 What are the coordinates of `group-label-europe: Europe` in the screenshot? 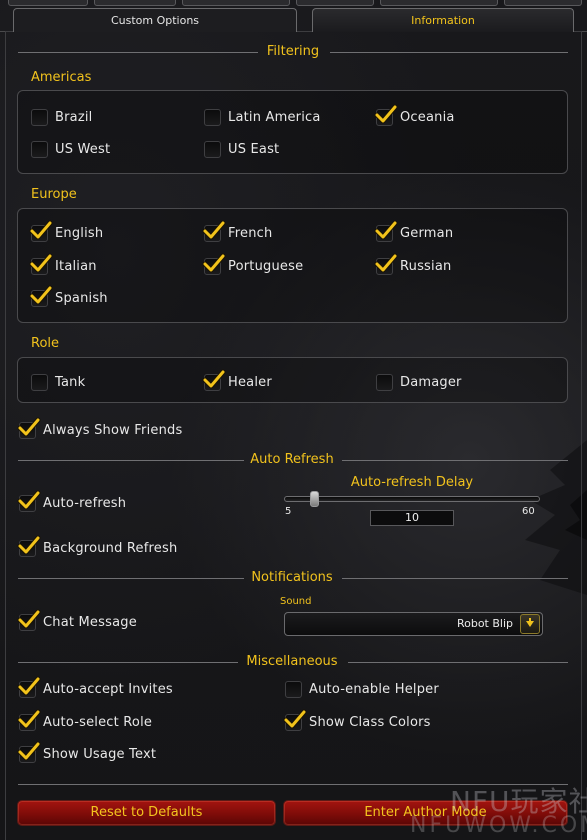 It's located at (54, 194).